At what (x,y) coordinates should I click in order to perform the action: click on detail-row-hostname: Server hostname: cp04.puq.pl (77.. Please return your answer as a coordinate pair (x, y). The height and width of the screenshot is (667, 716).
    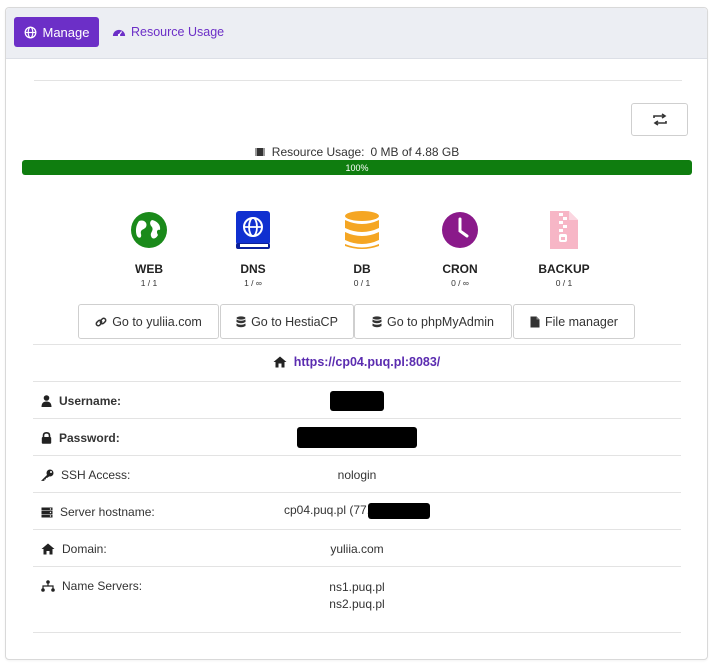
    Looking at the image, I should click on (357, 510).